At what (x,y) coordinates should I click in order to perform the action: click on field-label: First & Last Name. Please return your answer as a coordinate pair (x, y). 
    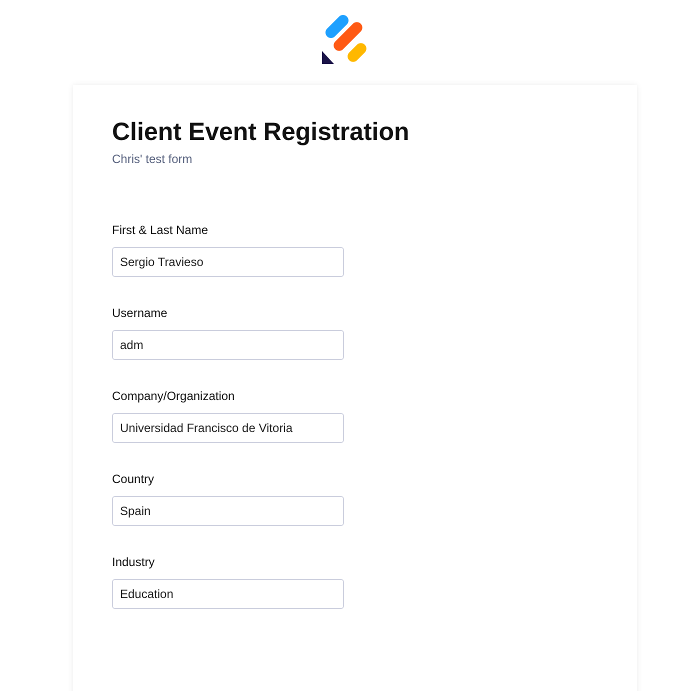
    Looking at the image, I should click on (161, 230).